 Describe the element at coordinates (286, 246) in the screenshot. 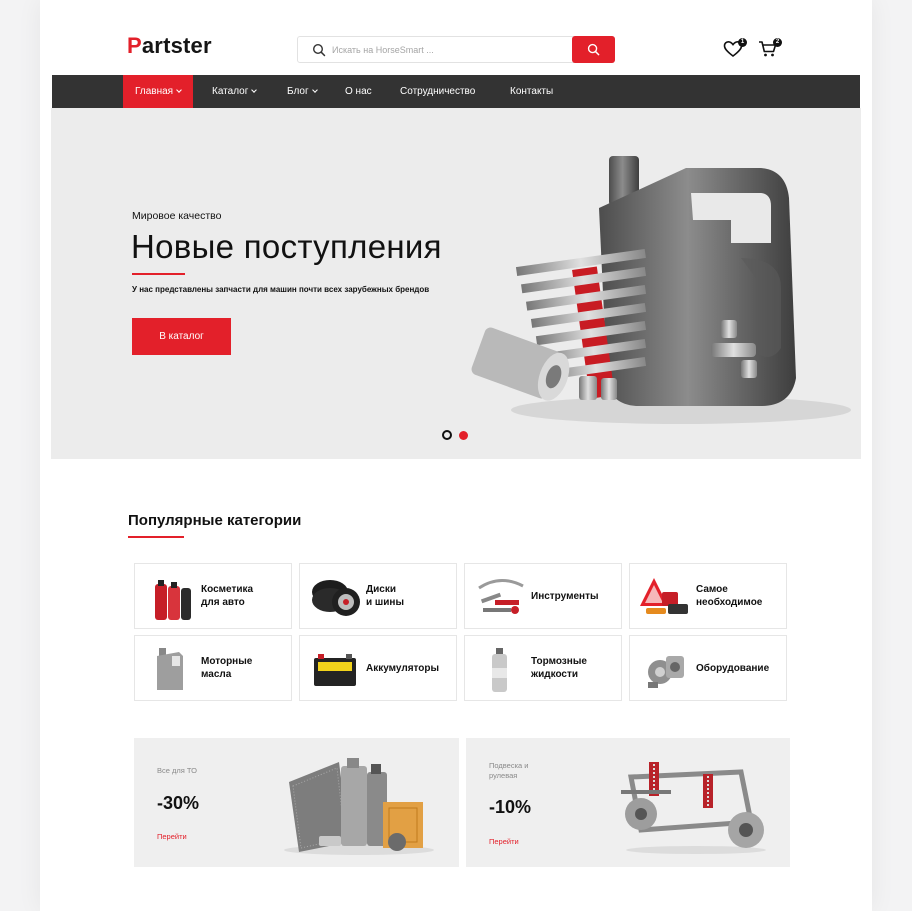

I see `hero-title: Новые поступления` at that location.